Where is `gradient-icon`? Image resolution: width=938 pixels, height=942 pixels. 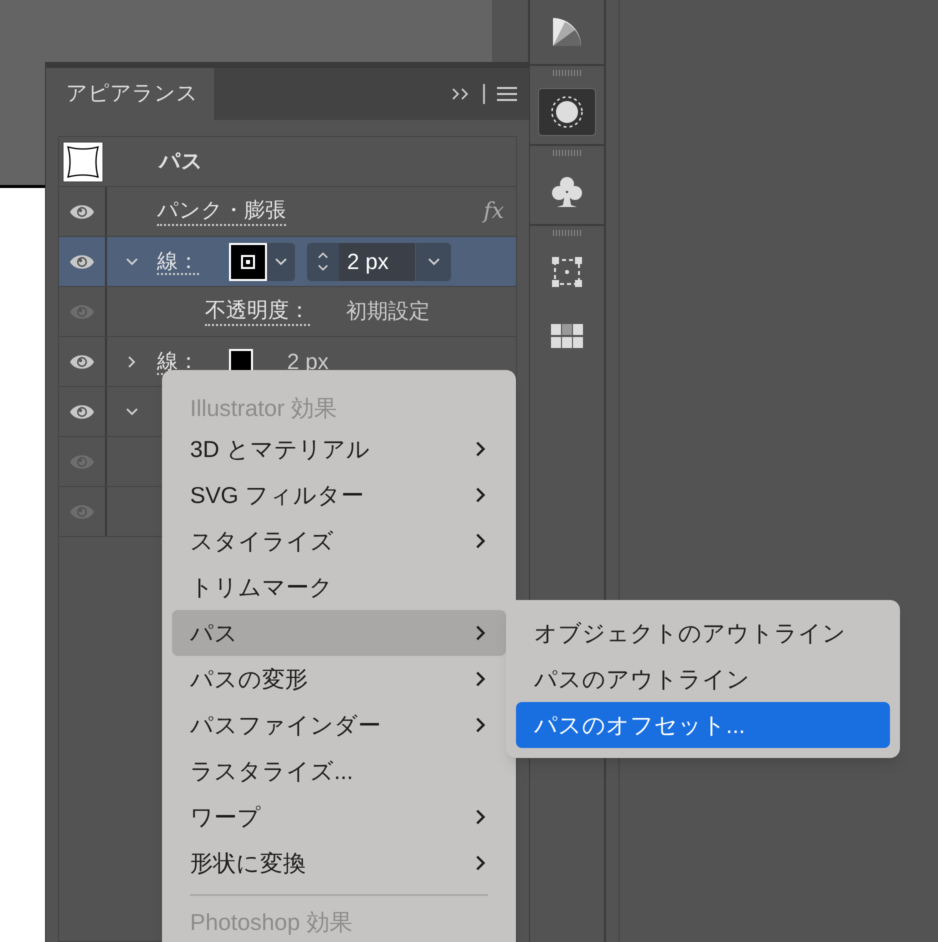
gradient-icon is located at coordinates (567, 32).